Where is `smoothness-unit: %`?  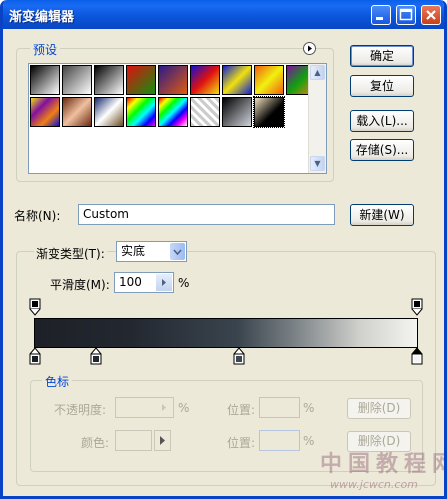
smoothness-unit: % is located at coordinates (184, 283).